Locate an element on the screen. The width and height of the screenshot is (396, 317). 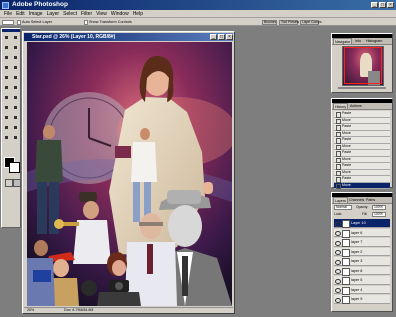
telephone-figure is located at coordinates (89, 288).